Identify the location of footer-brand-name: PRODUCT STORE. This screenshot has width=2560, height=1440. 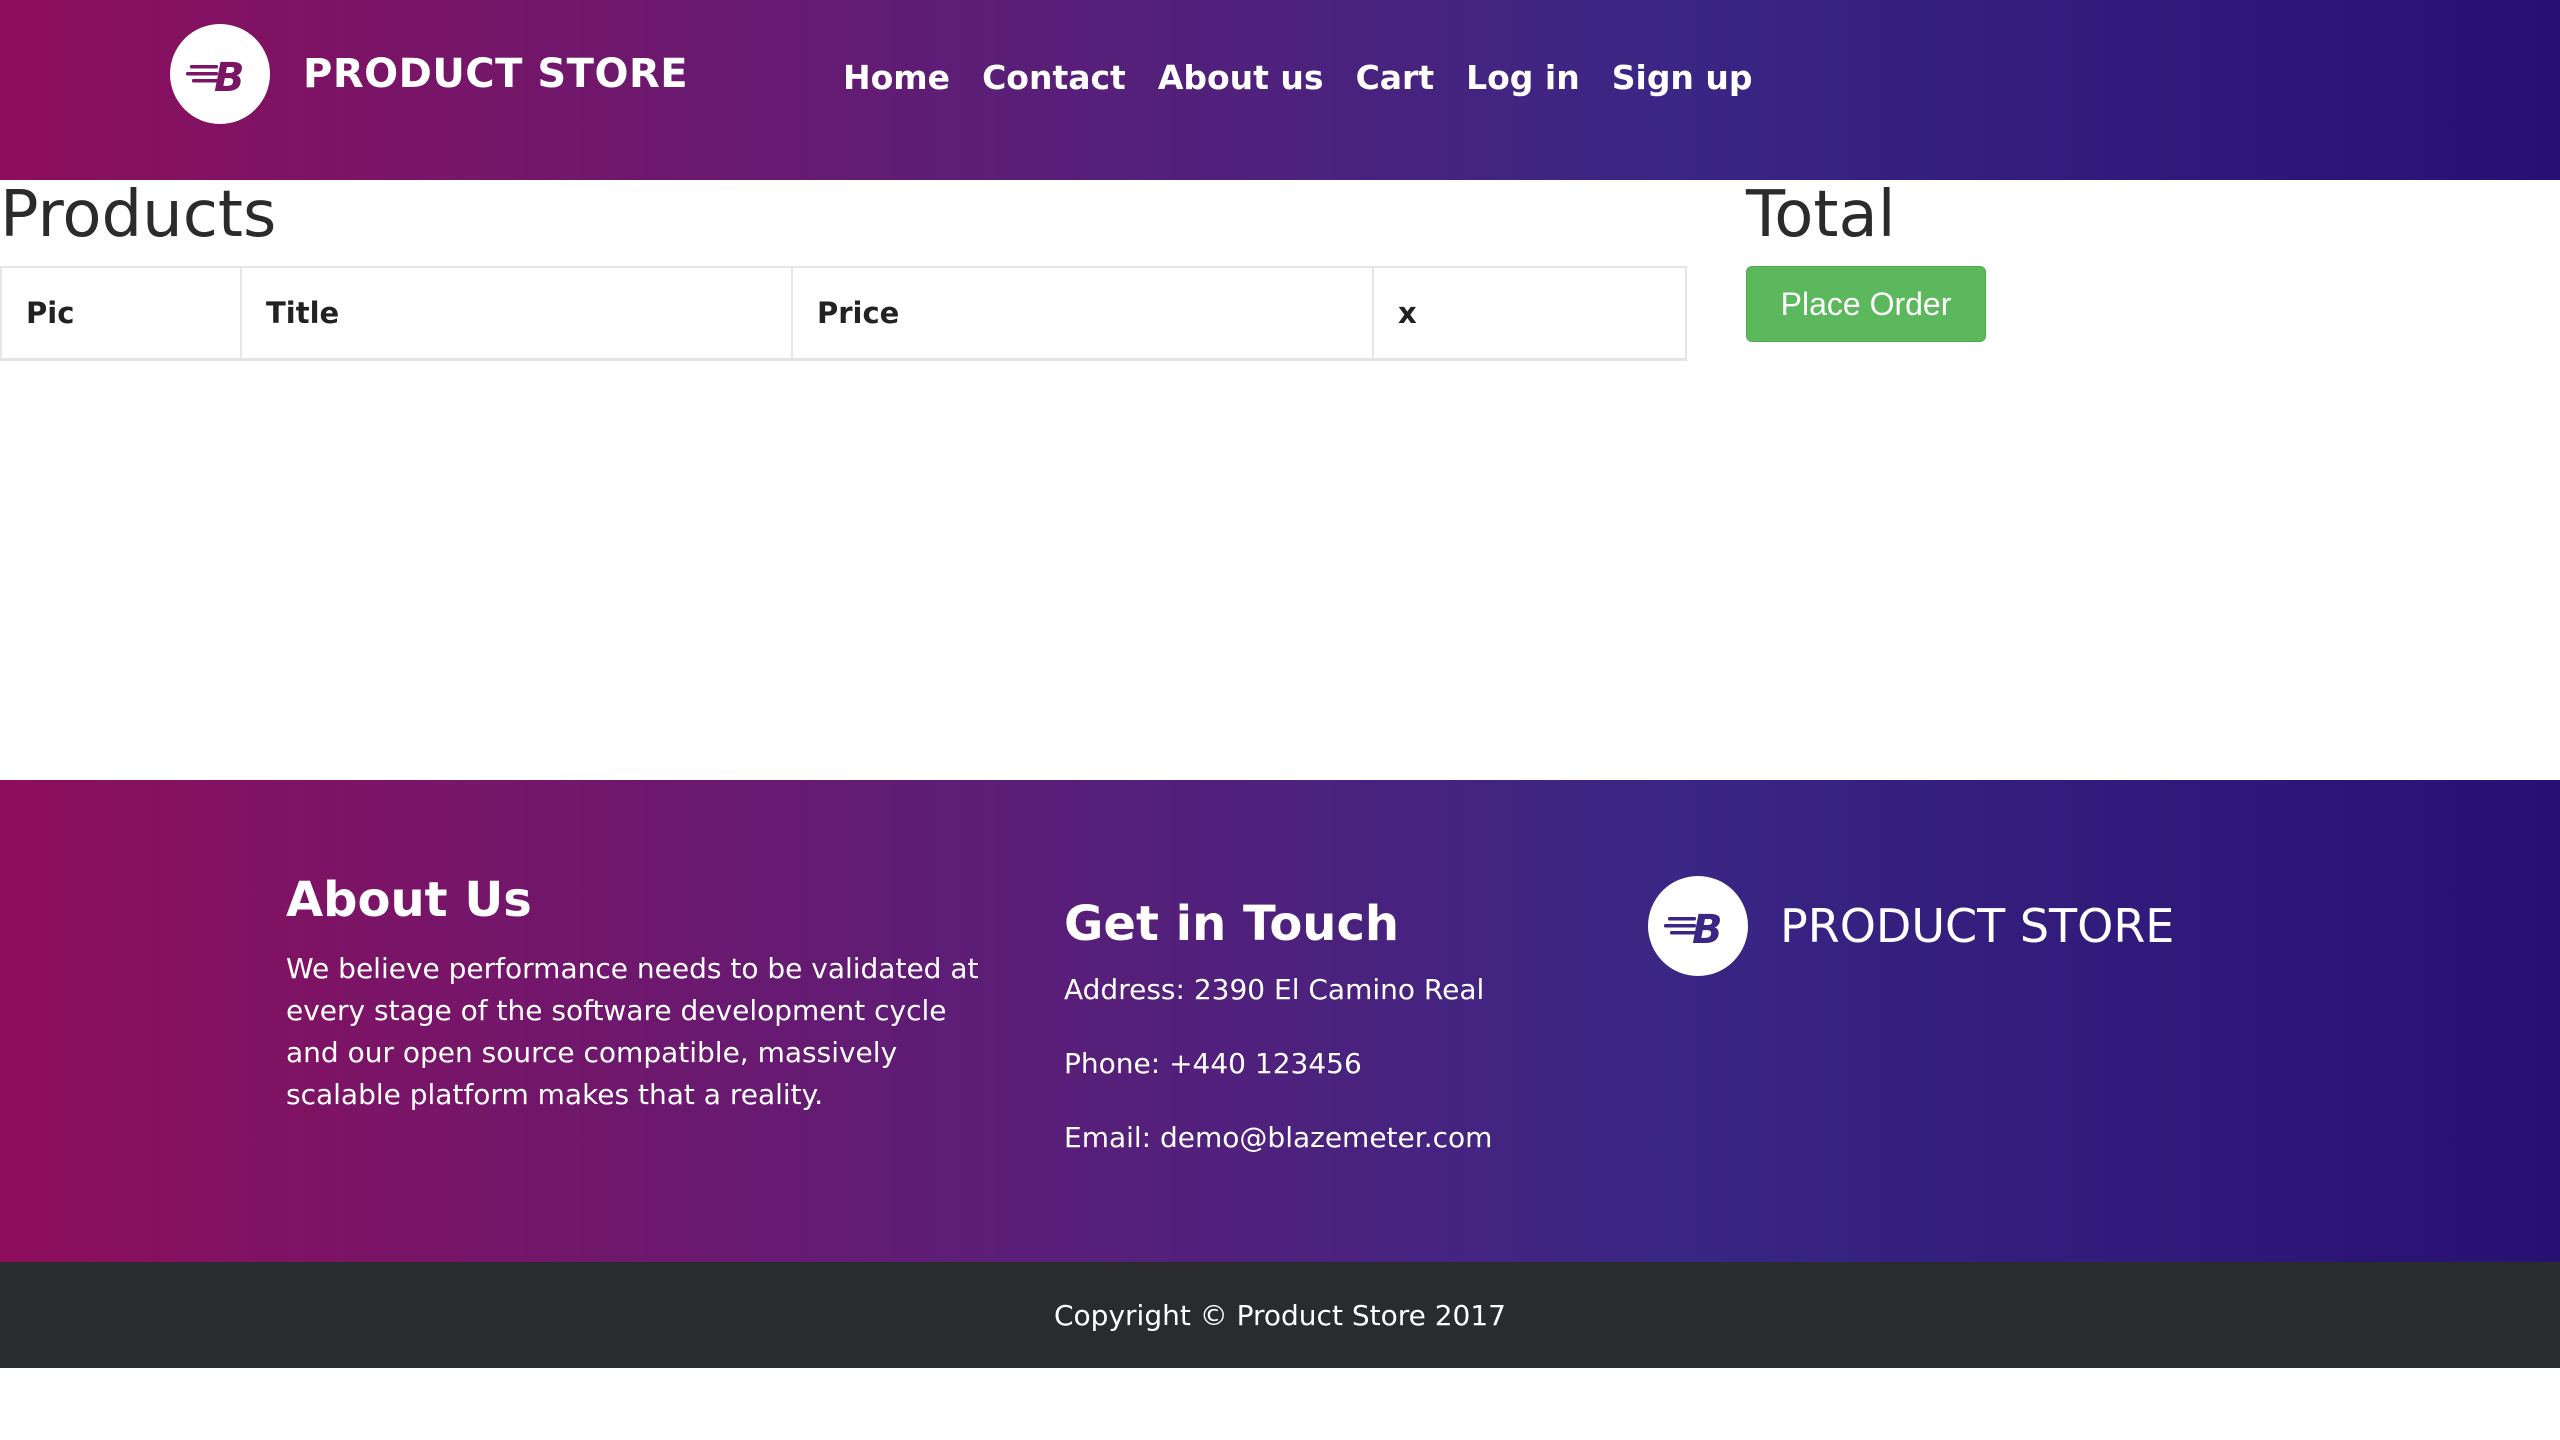
(1977, 926).